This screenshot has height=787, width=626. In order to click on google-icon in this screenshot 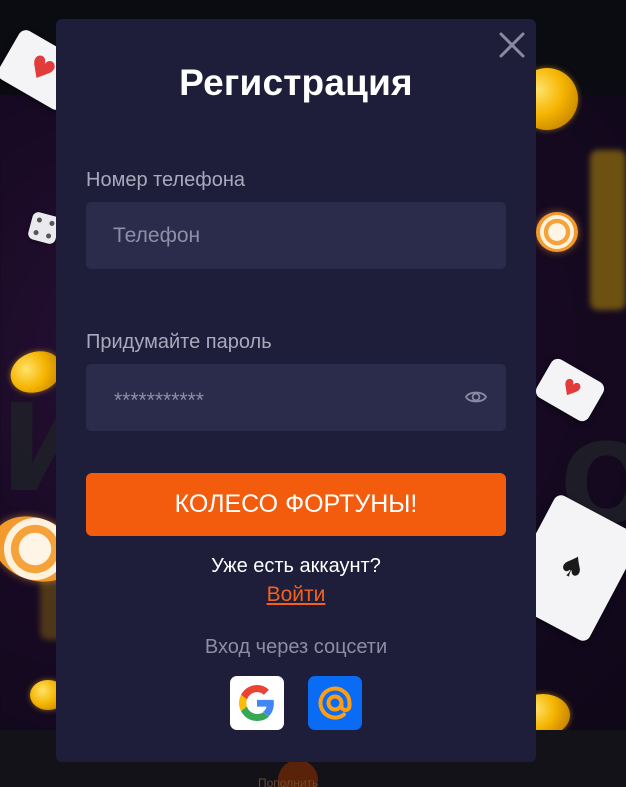, I will do `click(256, 703)`.